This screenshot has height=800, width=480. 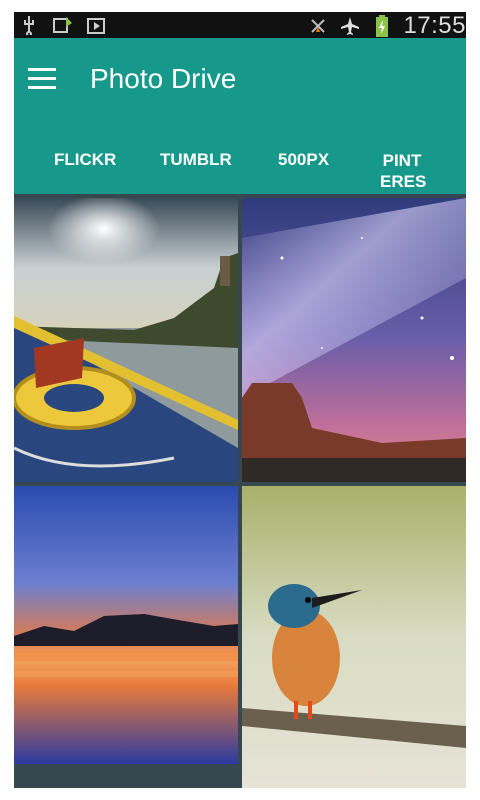 I want to click on signal-icon, so click(x=318, y=26).